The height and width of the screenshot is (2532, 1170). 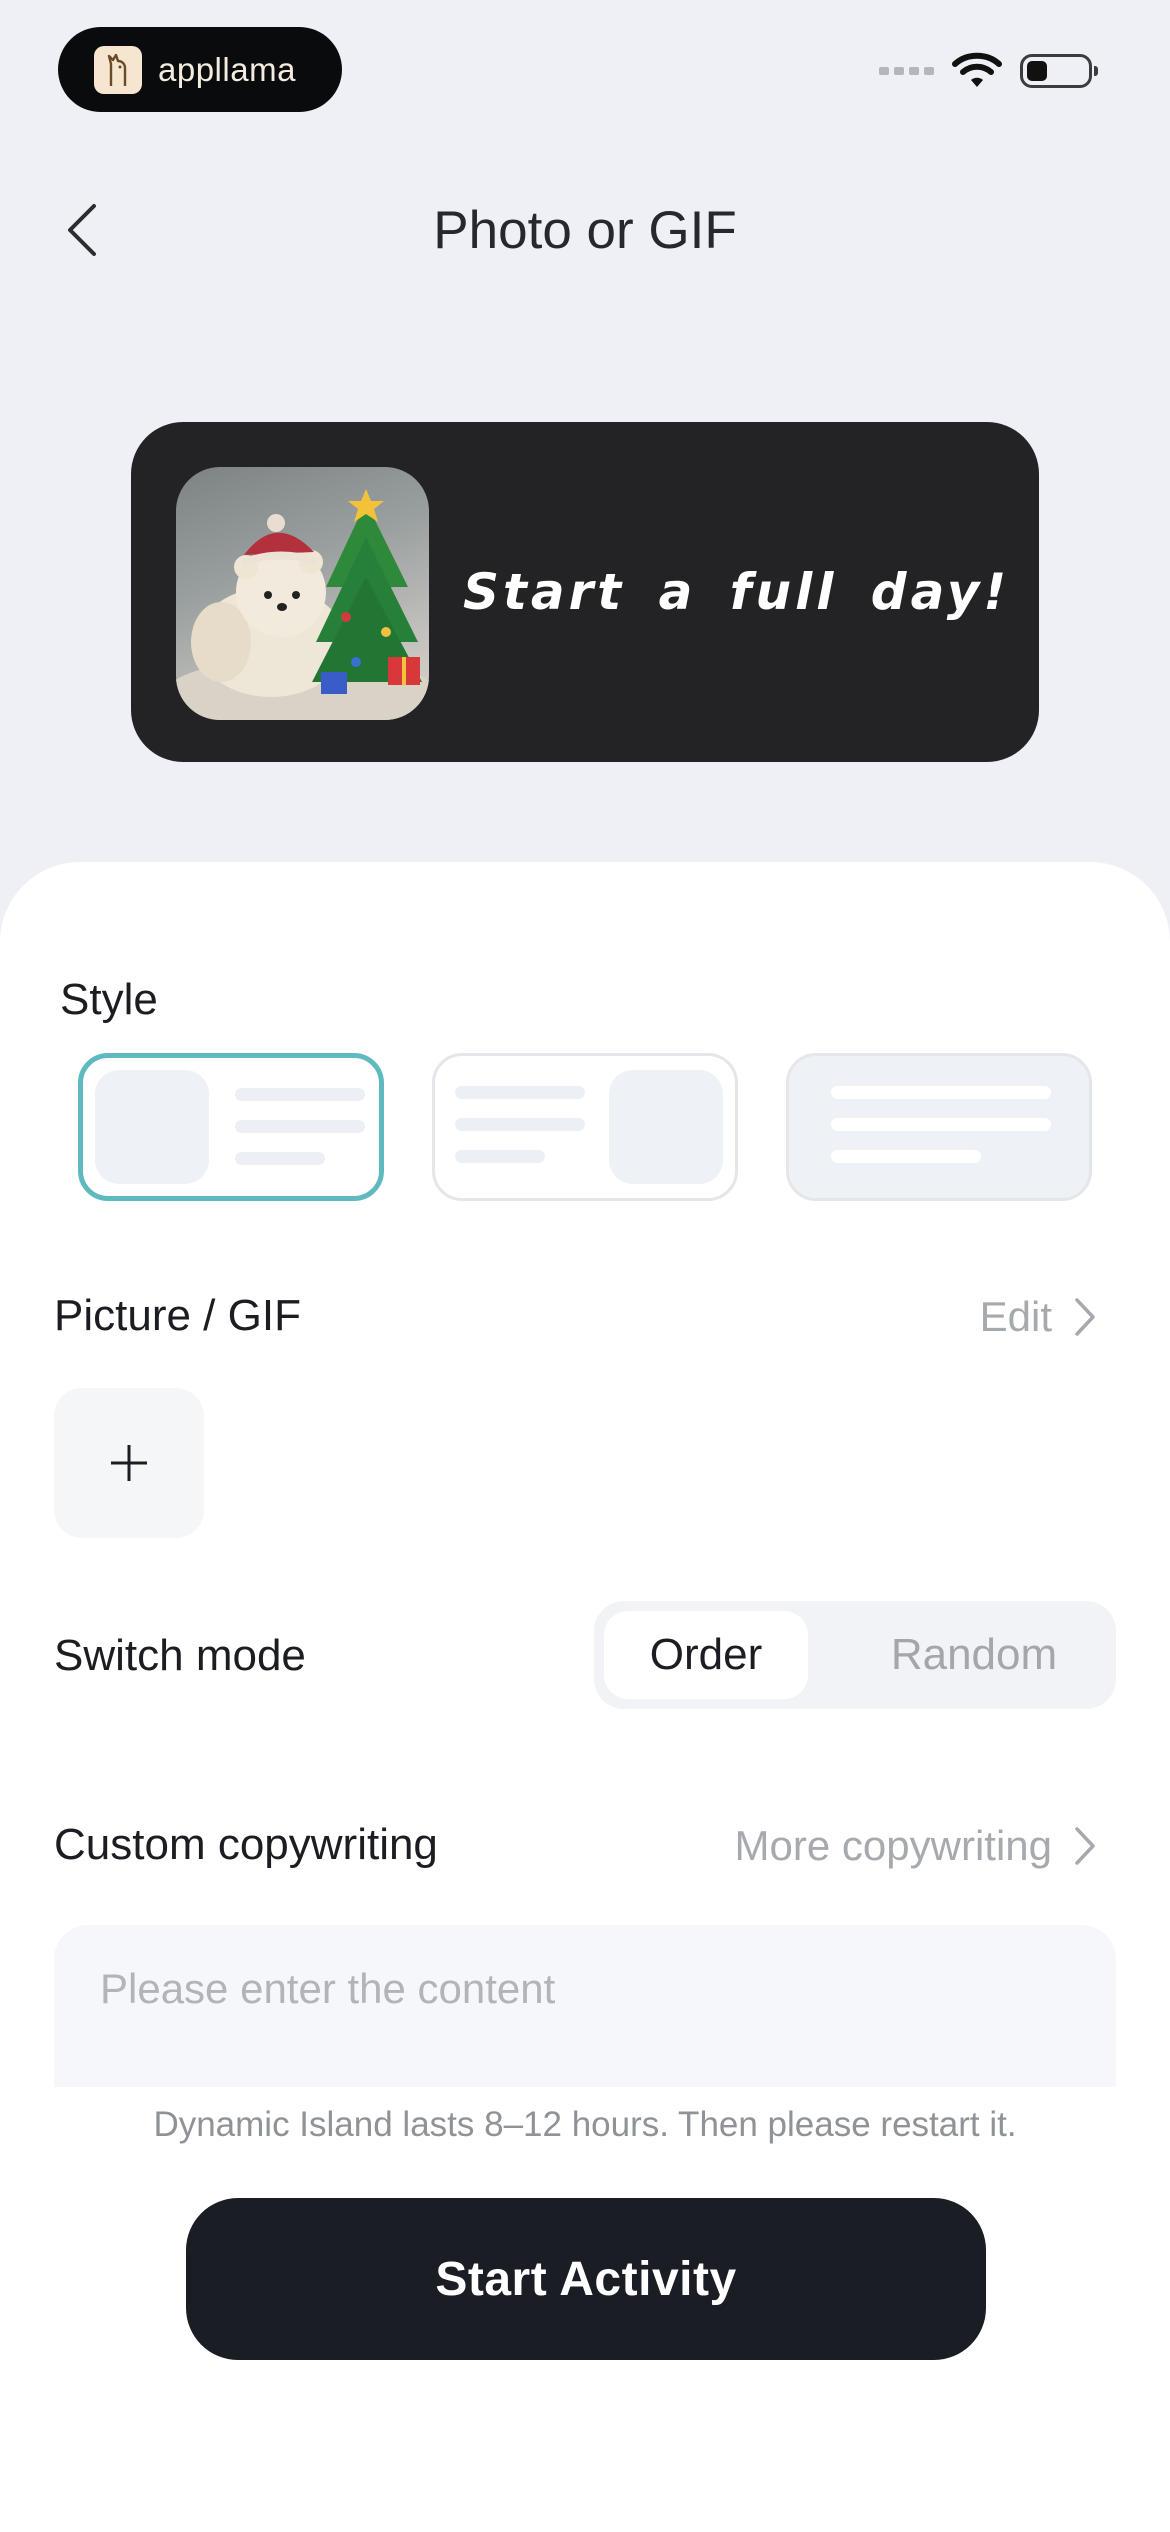 What do you see at coordinates (302, 593) in the screenshot?
I see `preview-image` at bounding box center [302, 593].